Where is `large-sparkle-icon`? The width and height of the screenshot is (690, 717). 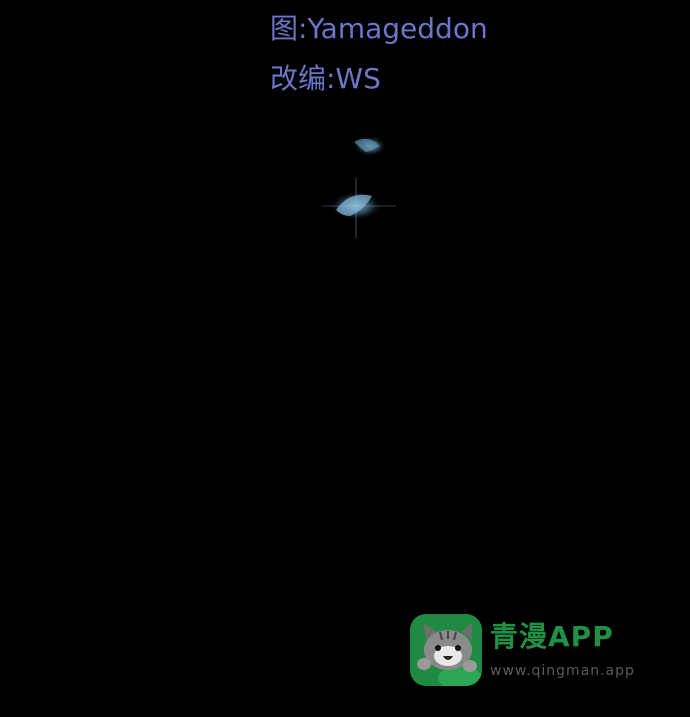 large-sparkle-icon is located at coordinates (359, 208).